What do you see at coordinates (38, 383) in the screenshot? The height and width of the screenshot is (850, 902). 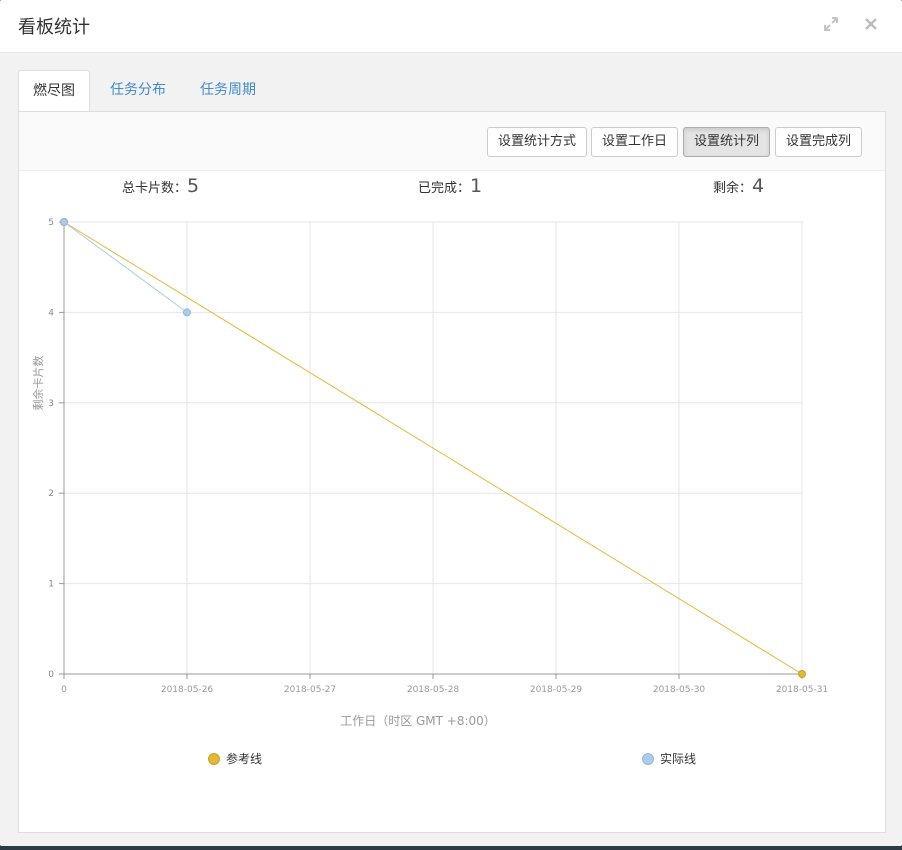 I see `y-axis-title: 剩余卡片数` at bounding box center [38, 383].